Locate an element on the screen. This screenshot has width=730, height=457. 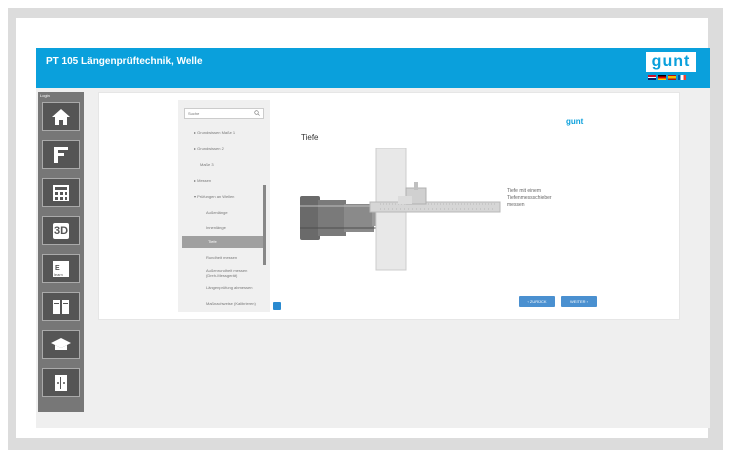
sidebar-item-calculator is located at coordinates (61, 192).